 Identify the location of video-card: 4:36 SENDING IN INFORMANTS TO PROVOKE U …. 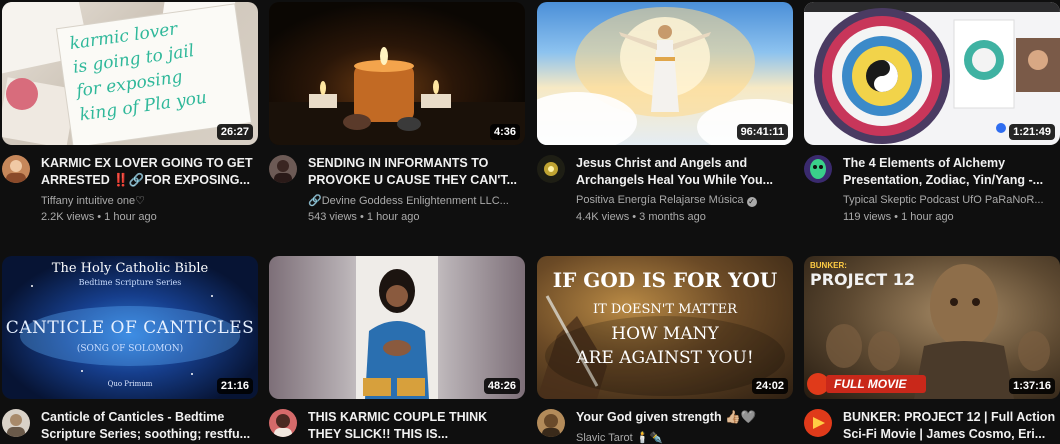
(397, 112).